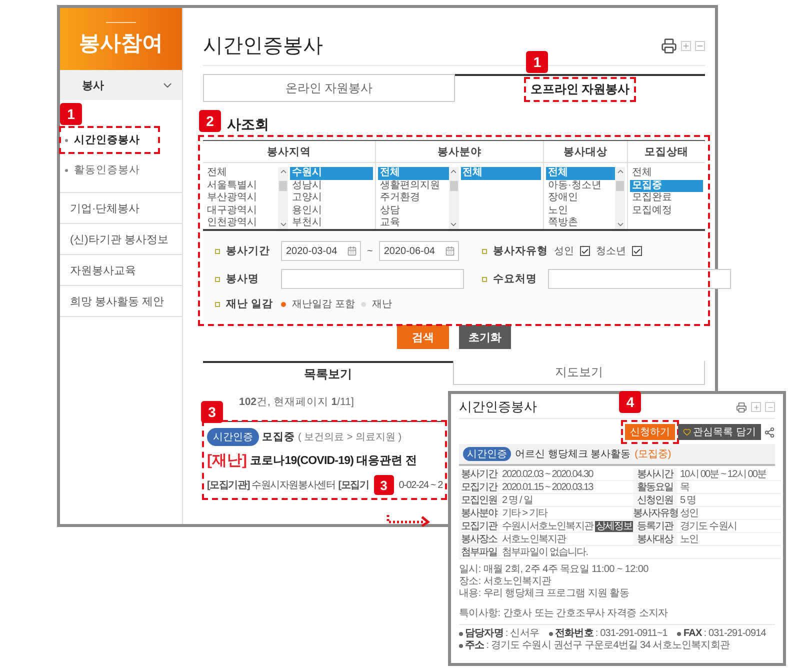 The width and height of the screenshot is (798, 668). Describe the element at coordinates (544, 594) in the screenshot. I see `description-text: 내용: 우리 행당체크 프로그램 지원 활동` at that location.